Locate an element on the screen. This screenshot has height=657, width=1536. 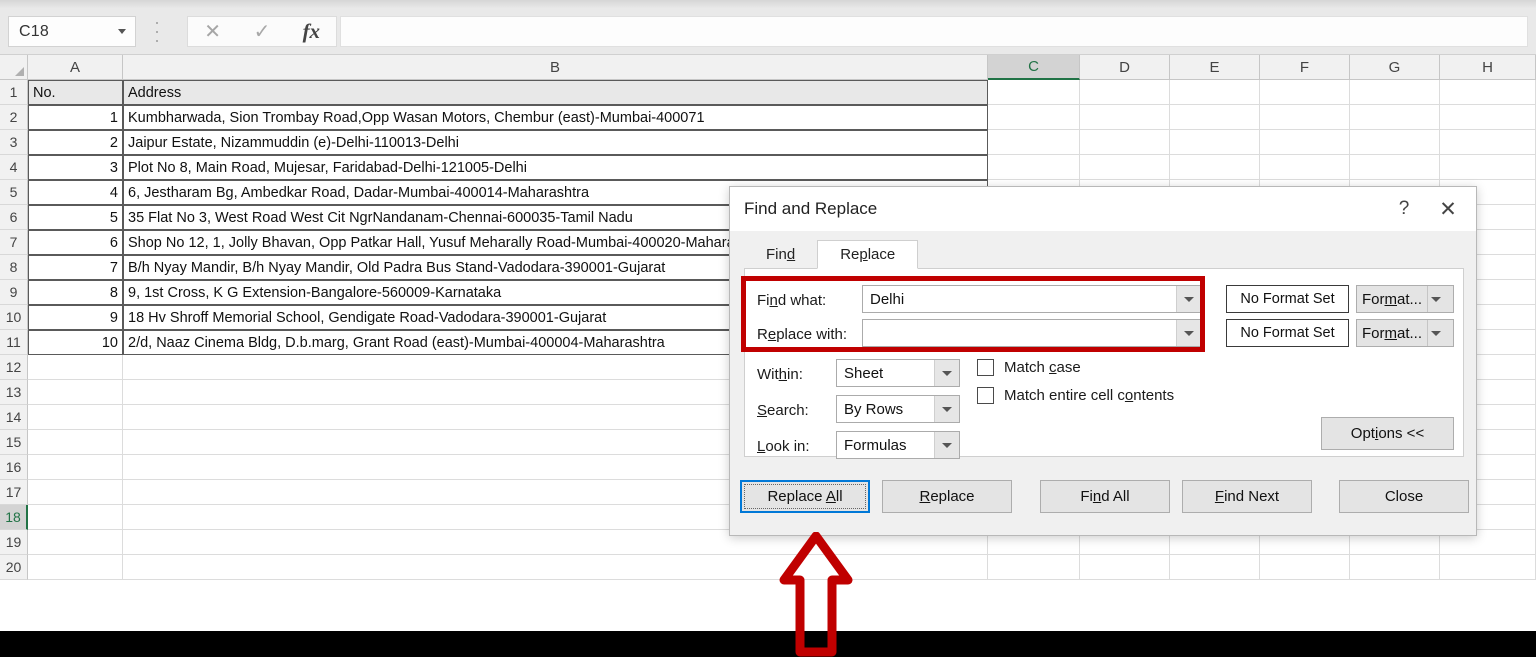
row-header-3: 3 is located at coordinates (14, 142).